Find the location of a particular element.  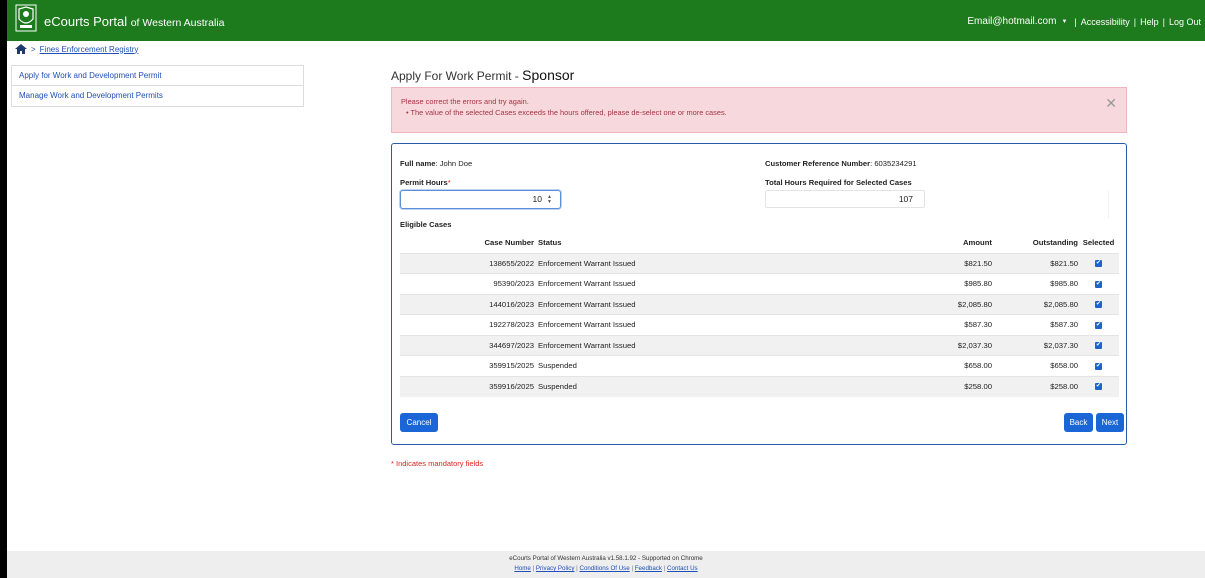

case-number-cell: 192278/2023 is located at coordinates (469, 324).